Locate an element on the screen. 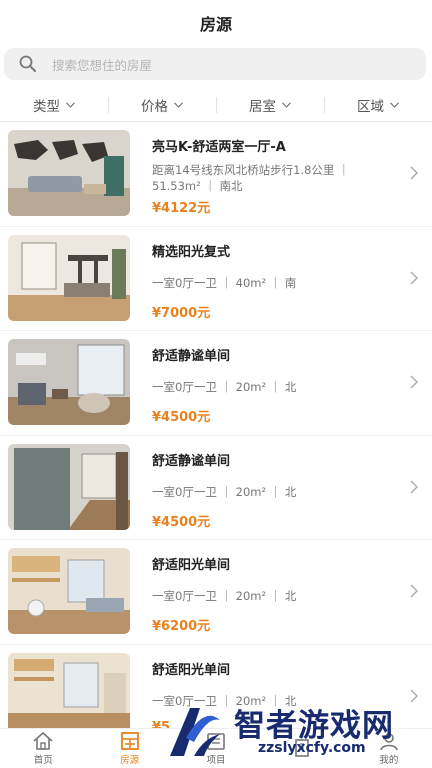 This screenshot has height=768, width=432. filter-rooms: 居室 is located at coordinates (270, 105).